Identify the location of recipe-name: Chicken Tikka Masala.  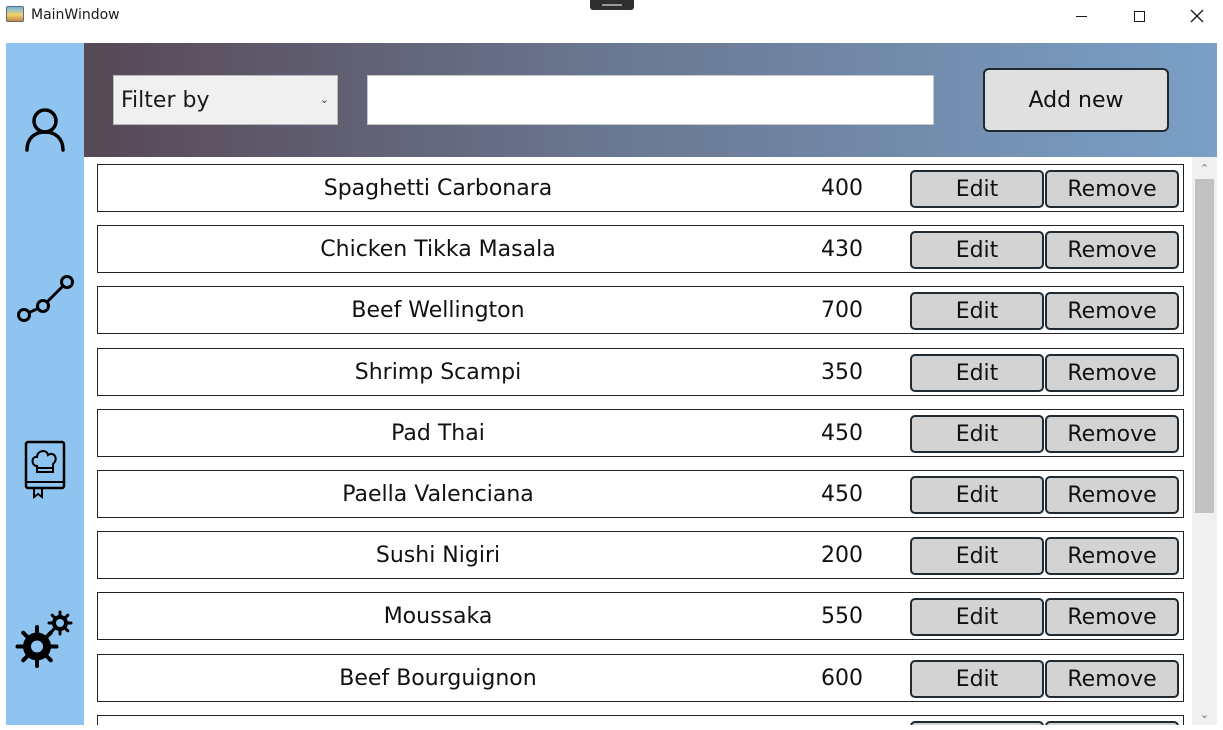
(438, 249).